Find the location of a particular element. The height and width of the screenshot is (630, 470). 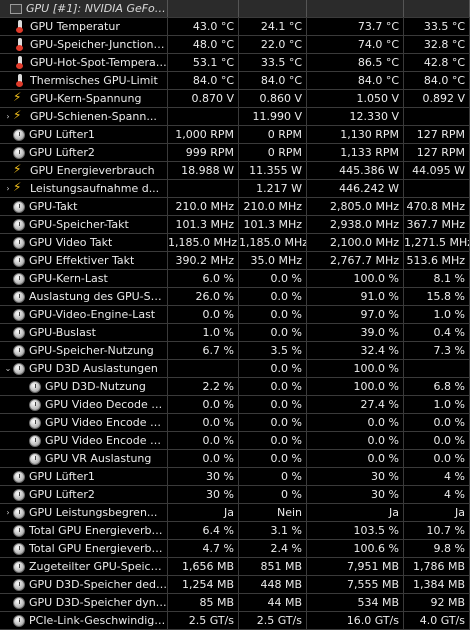

lightning-icon is located at coordinates (19, 116).